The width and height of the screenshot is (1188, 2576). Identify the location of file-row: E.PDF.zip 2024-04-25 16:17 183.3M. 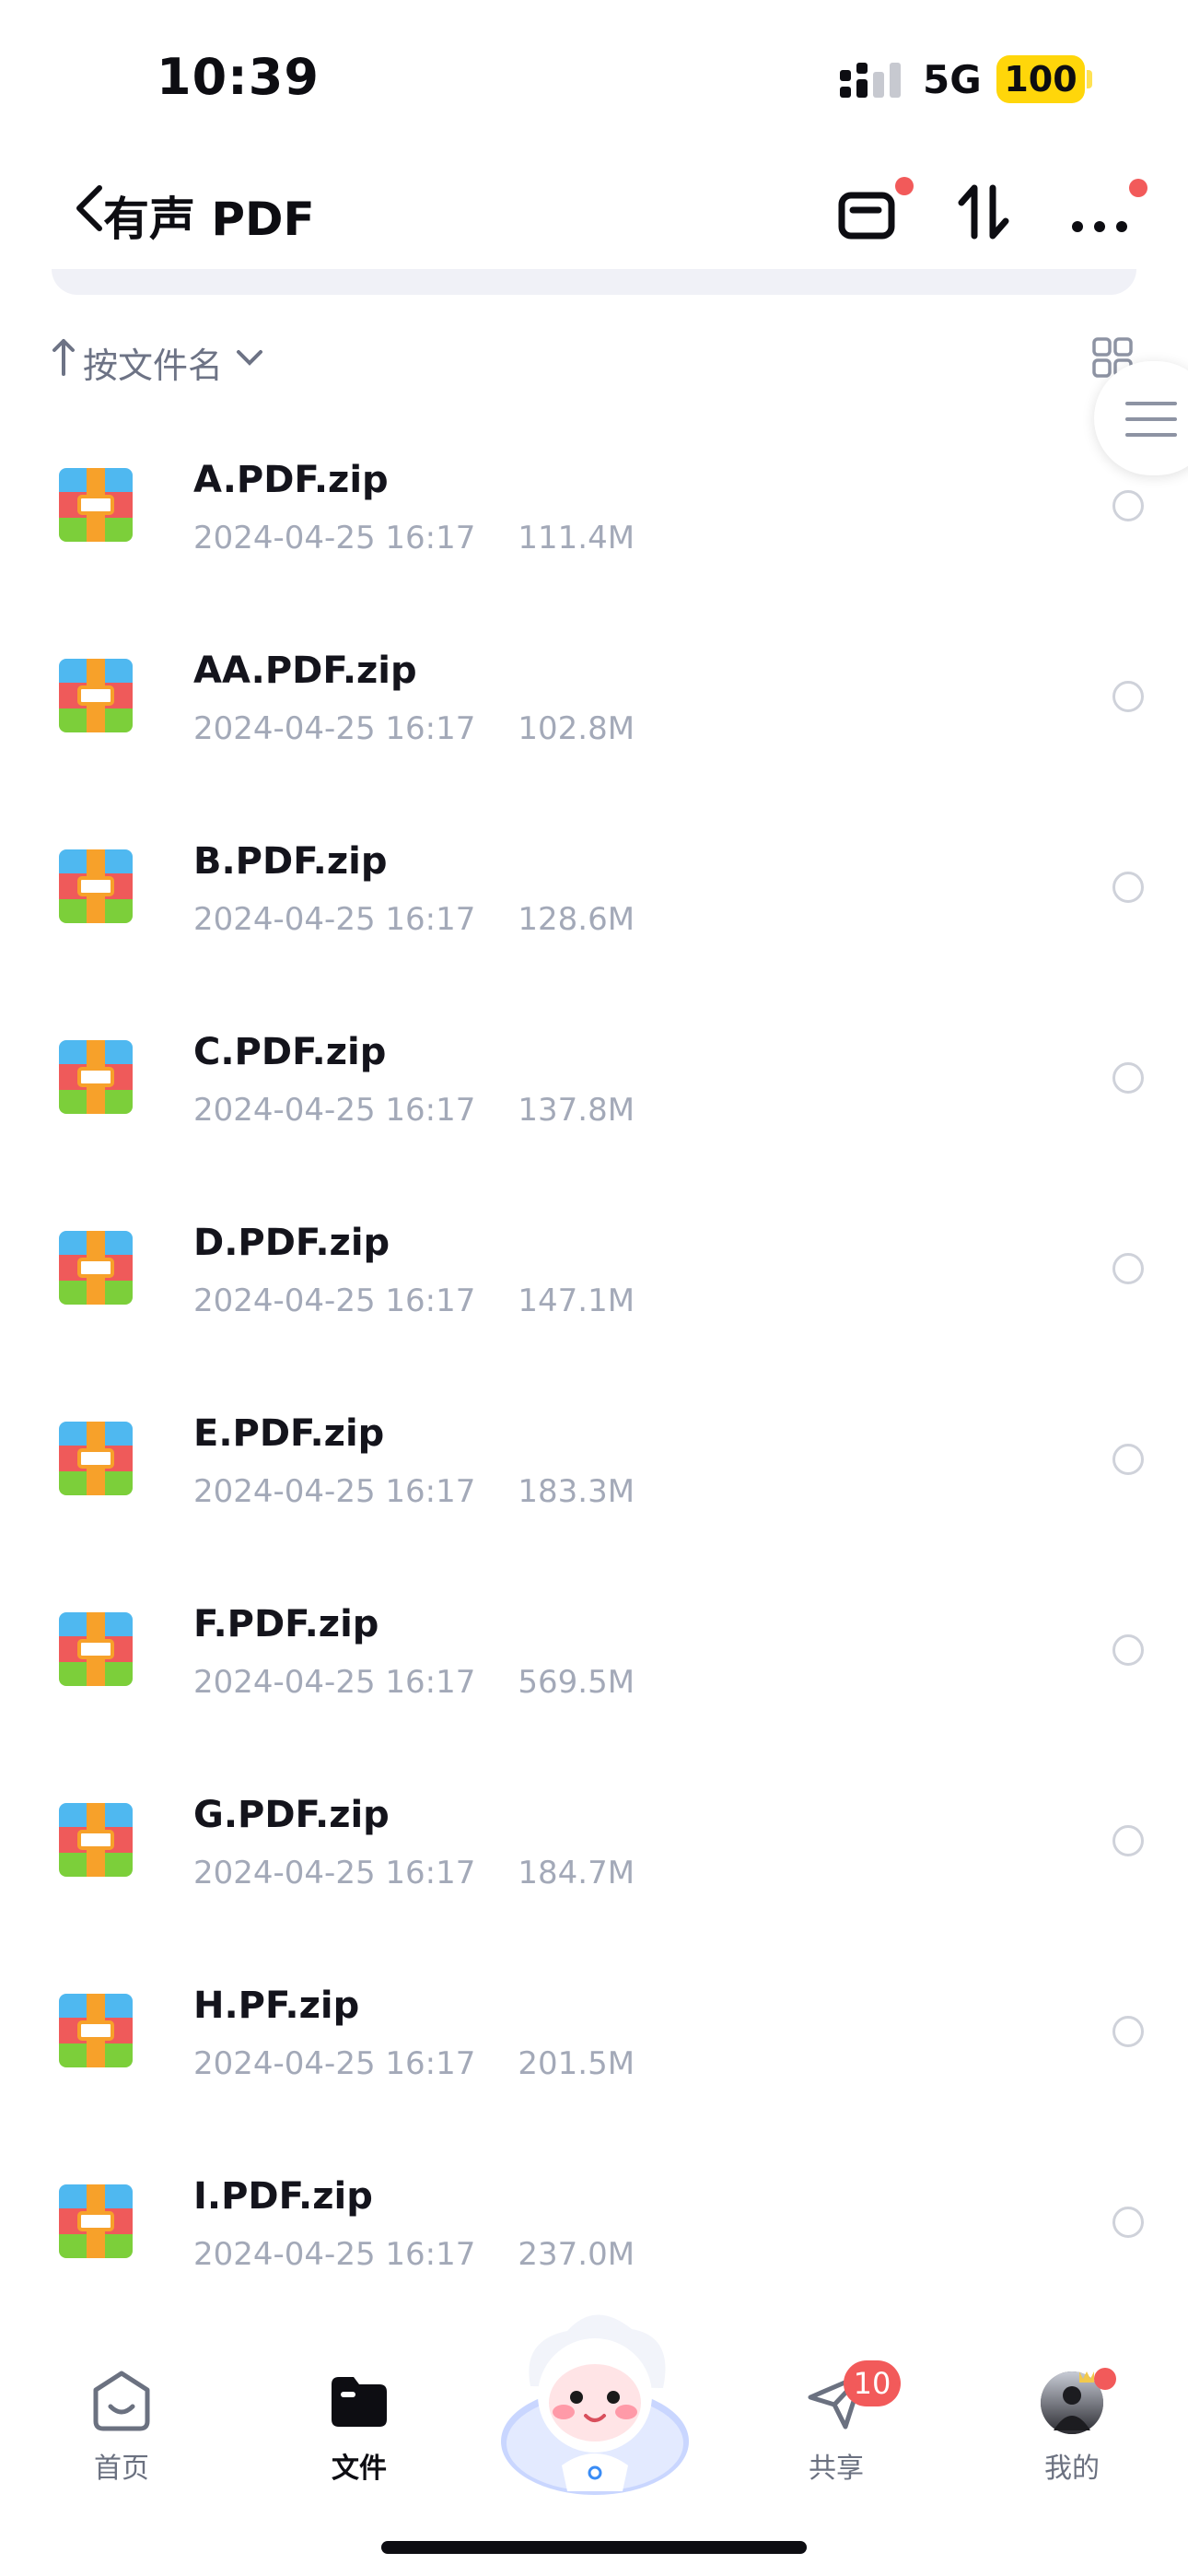
(594, 1480).